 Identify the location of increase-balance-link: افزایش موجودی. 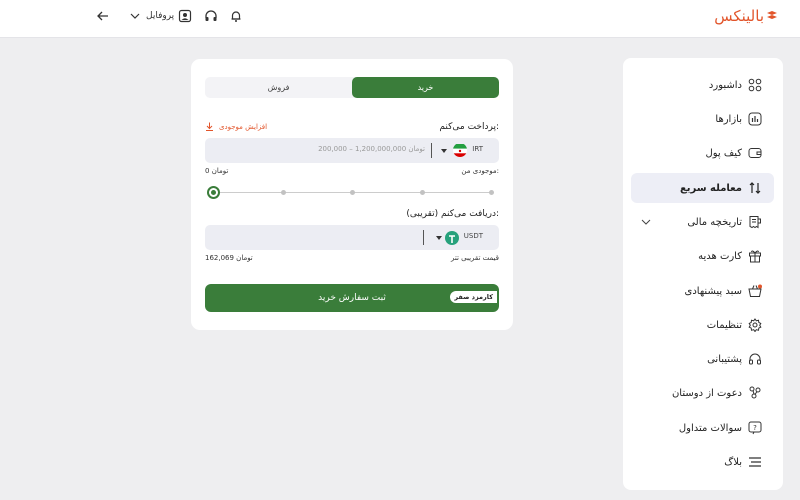
(236, 126).